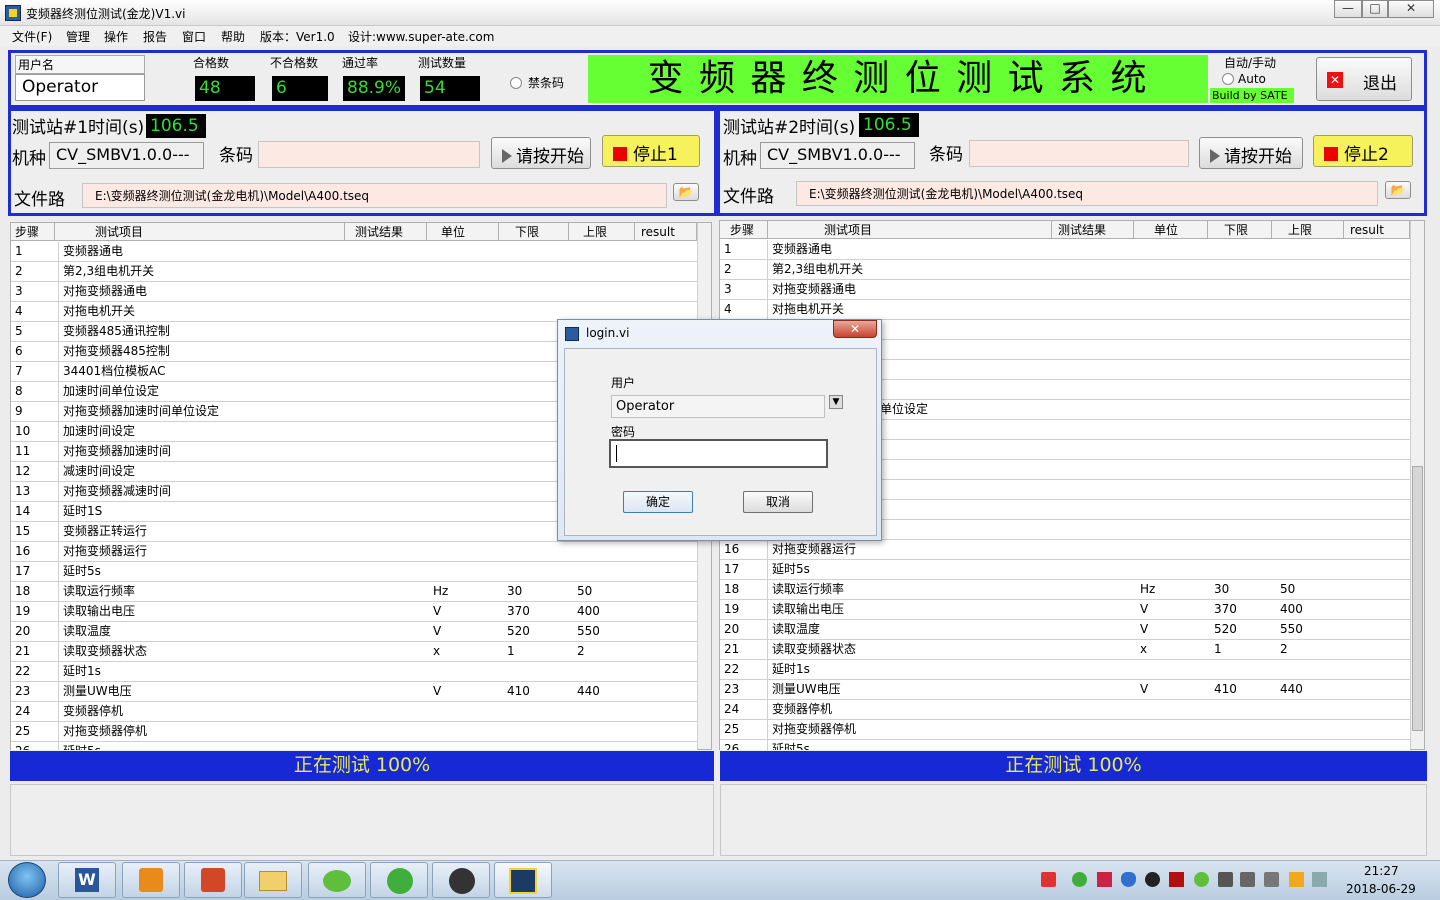 Image resolution: width=1440 pixels, height=900 pixels. I want to click on row-cell-0: 6, so click(35, 352).